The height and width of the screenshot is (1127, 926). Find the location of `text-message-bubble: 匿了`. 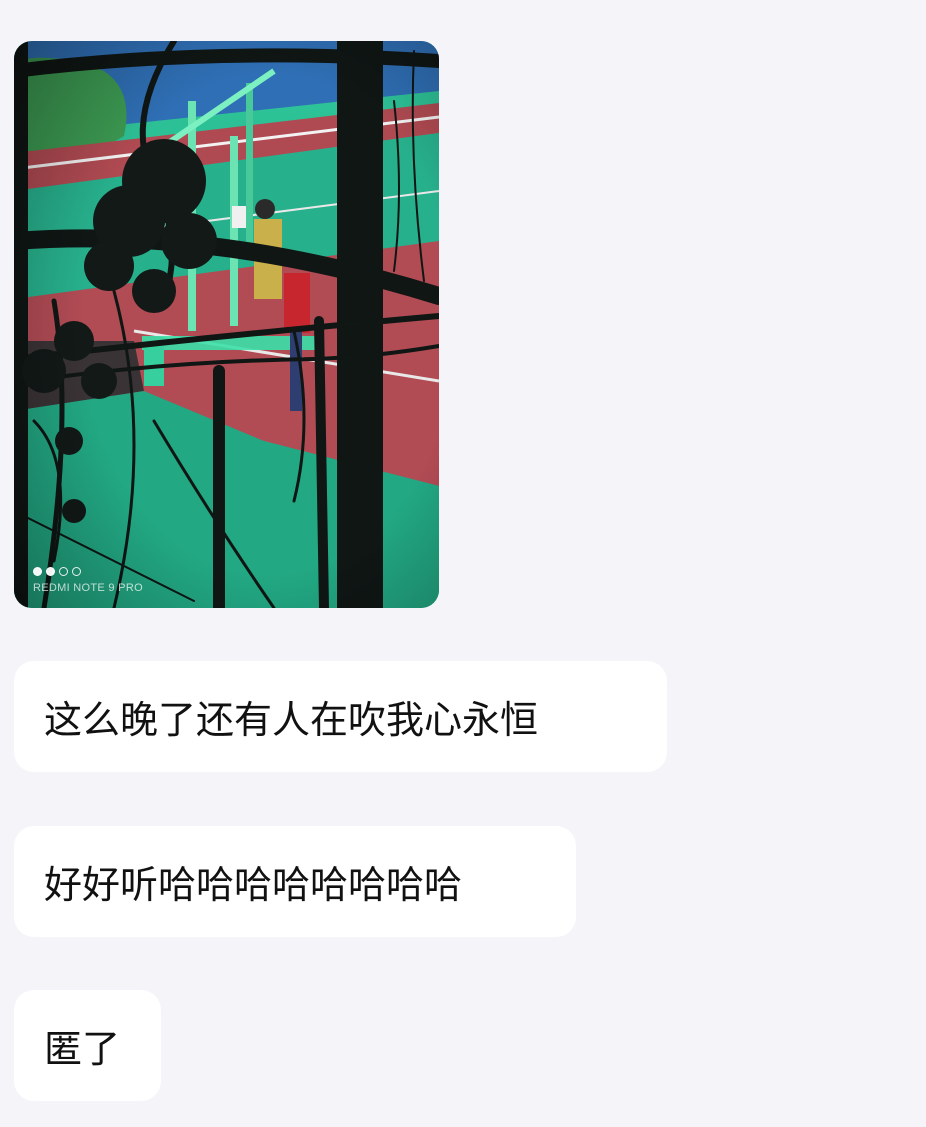

text-message-bubble: 匿了 is located at coordinates (87, 1045).